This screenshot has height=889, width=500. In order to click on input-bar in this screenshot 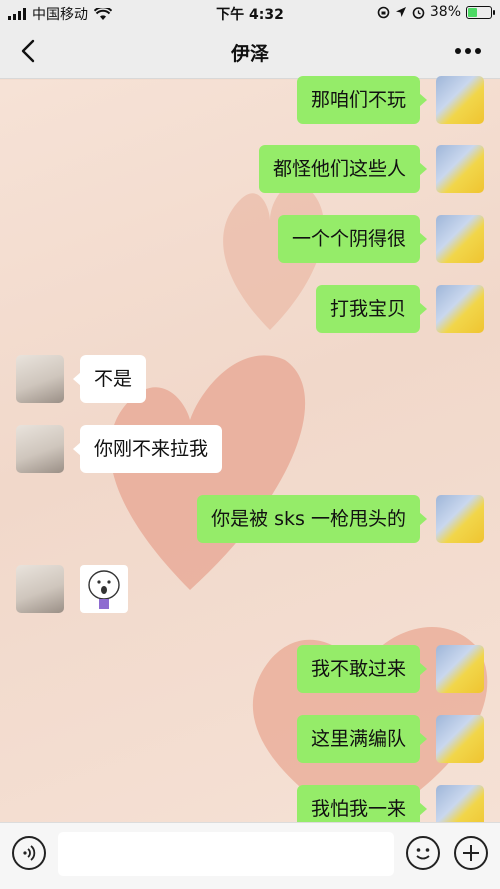, I will do `click(250, 855)`.